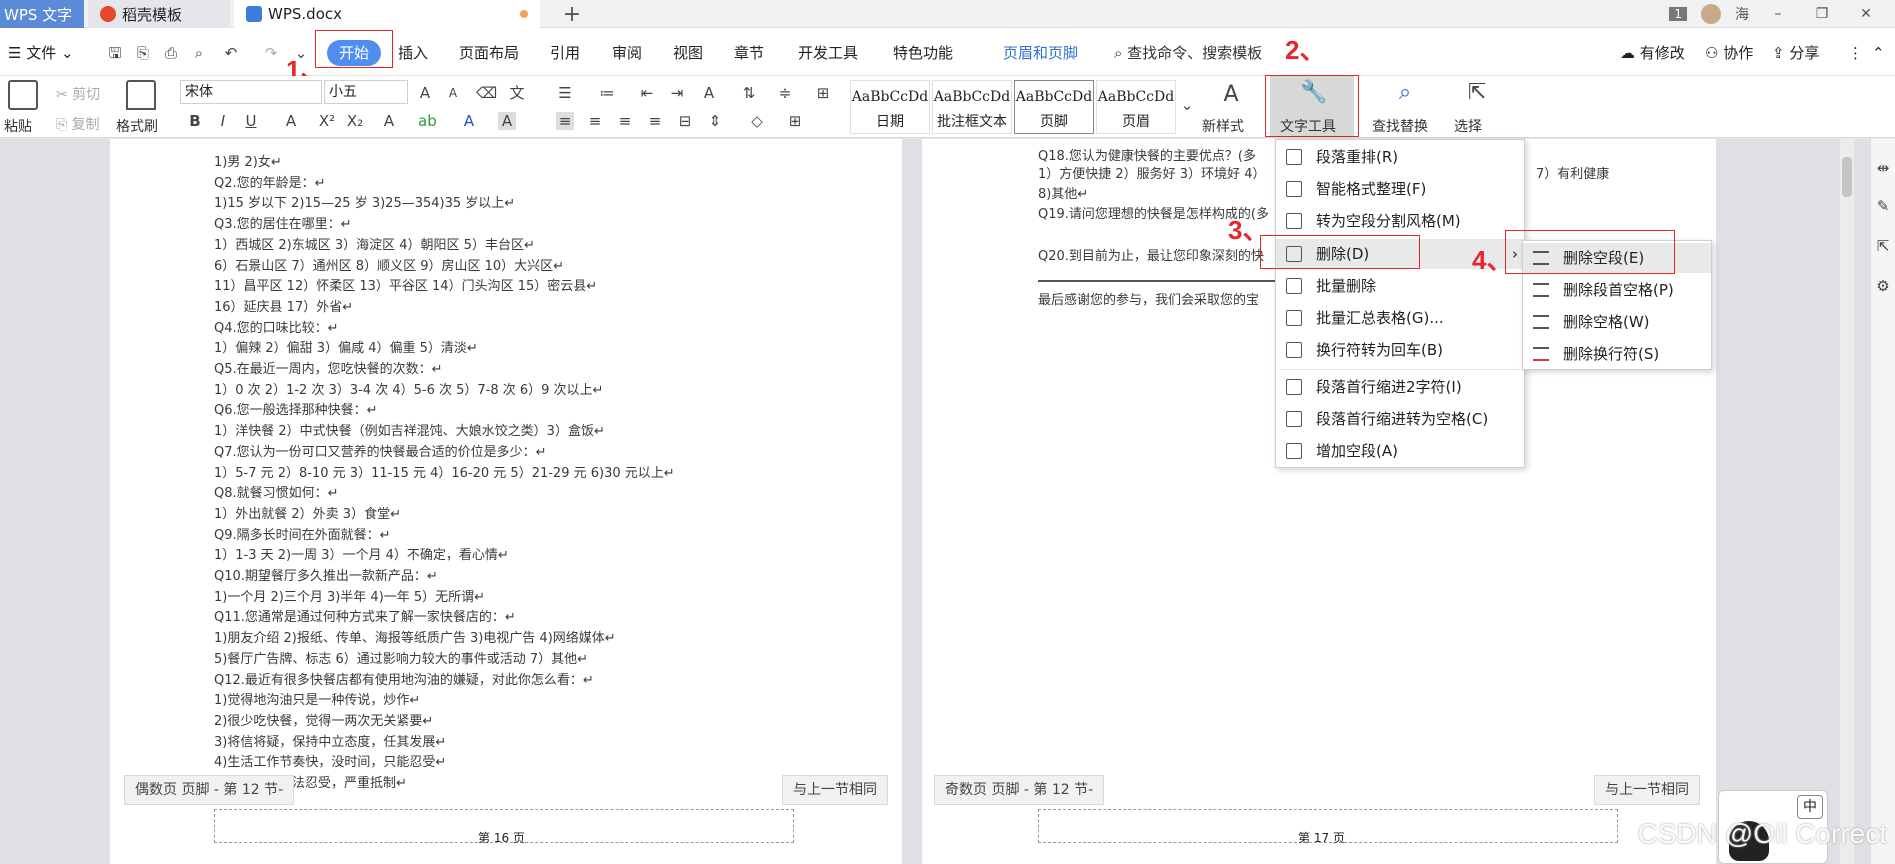 The width and height of the screenshot is (1895, 864). Describe the element at coordinates (1400, 157) in the screenshot. I see `menu-item-reflow-paragraphs: 段落重排(R)` at that location.